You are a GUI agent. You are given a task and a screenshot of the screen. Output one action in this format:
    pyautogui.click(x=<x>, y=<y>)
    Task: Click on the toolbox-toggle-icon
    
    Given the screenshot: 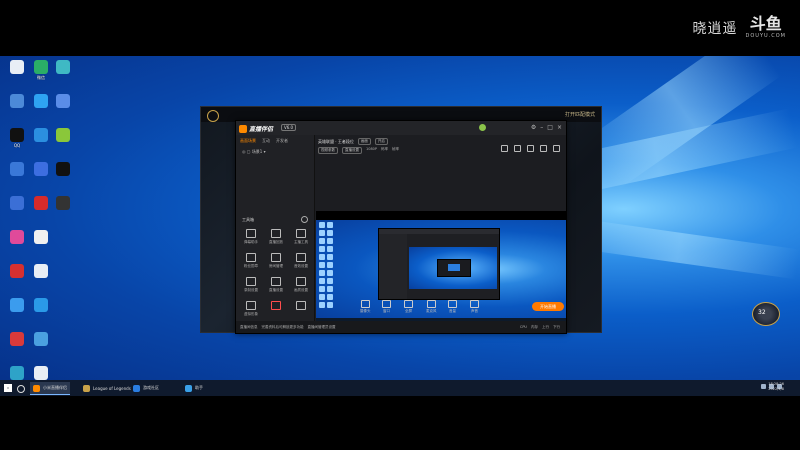 What is the action you would take?
    pyautogui.click(x=304, y=219)
    